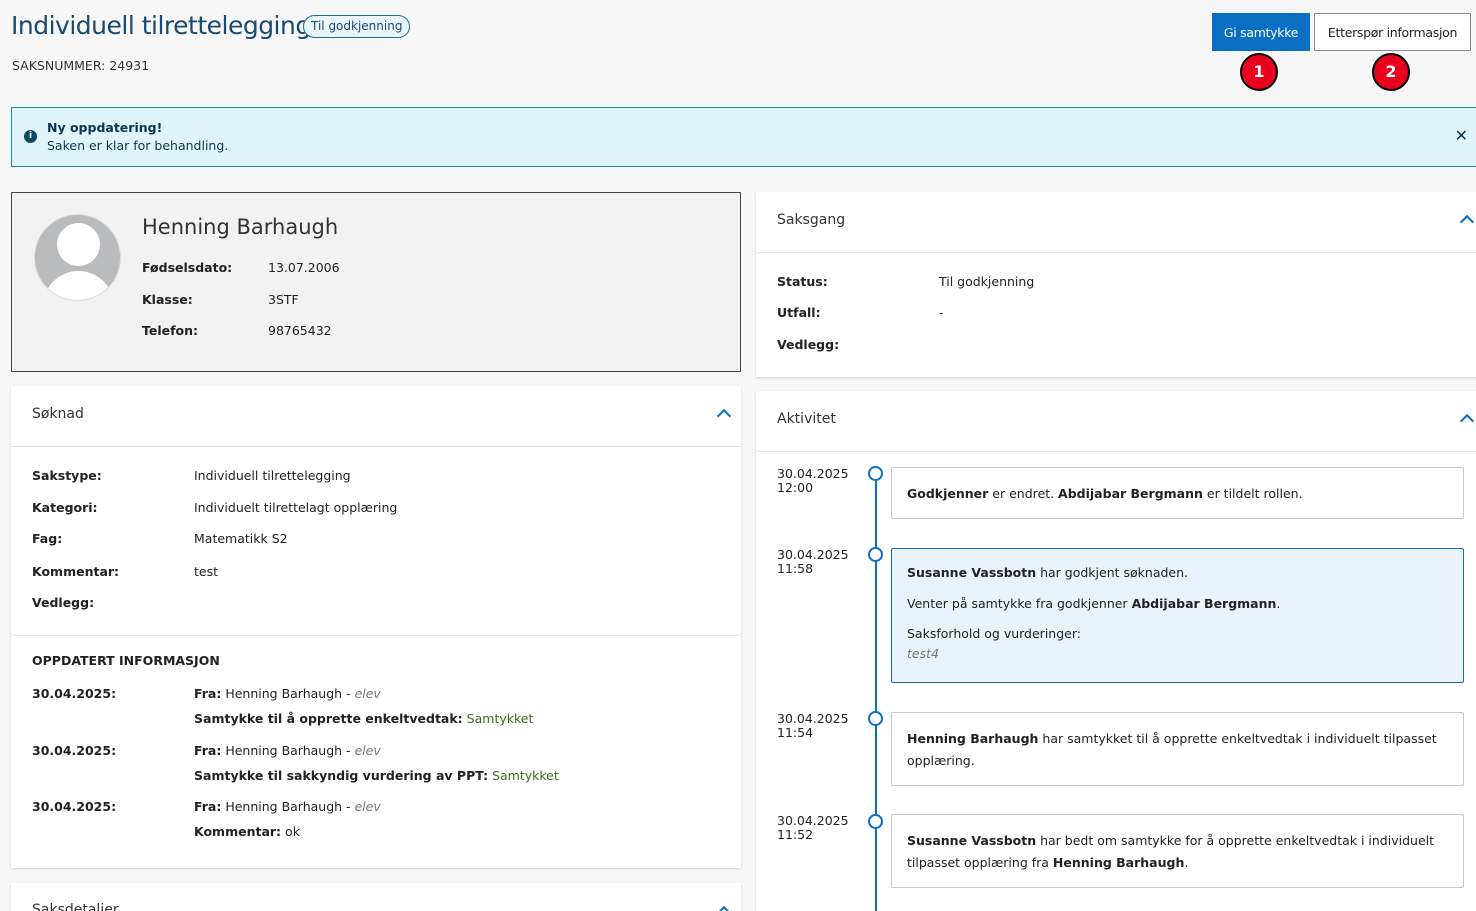 The height and width of the screenshot is (911, 1476). I want to click on status-label: Status:, so click(802, 281).